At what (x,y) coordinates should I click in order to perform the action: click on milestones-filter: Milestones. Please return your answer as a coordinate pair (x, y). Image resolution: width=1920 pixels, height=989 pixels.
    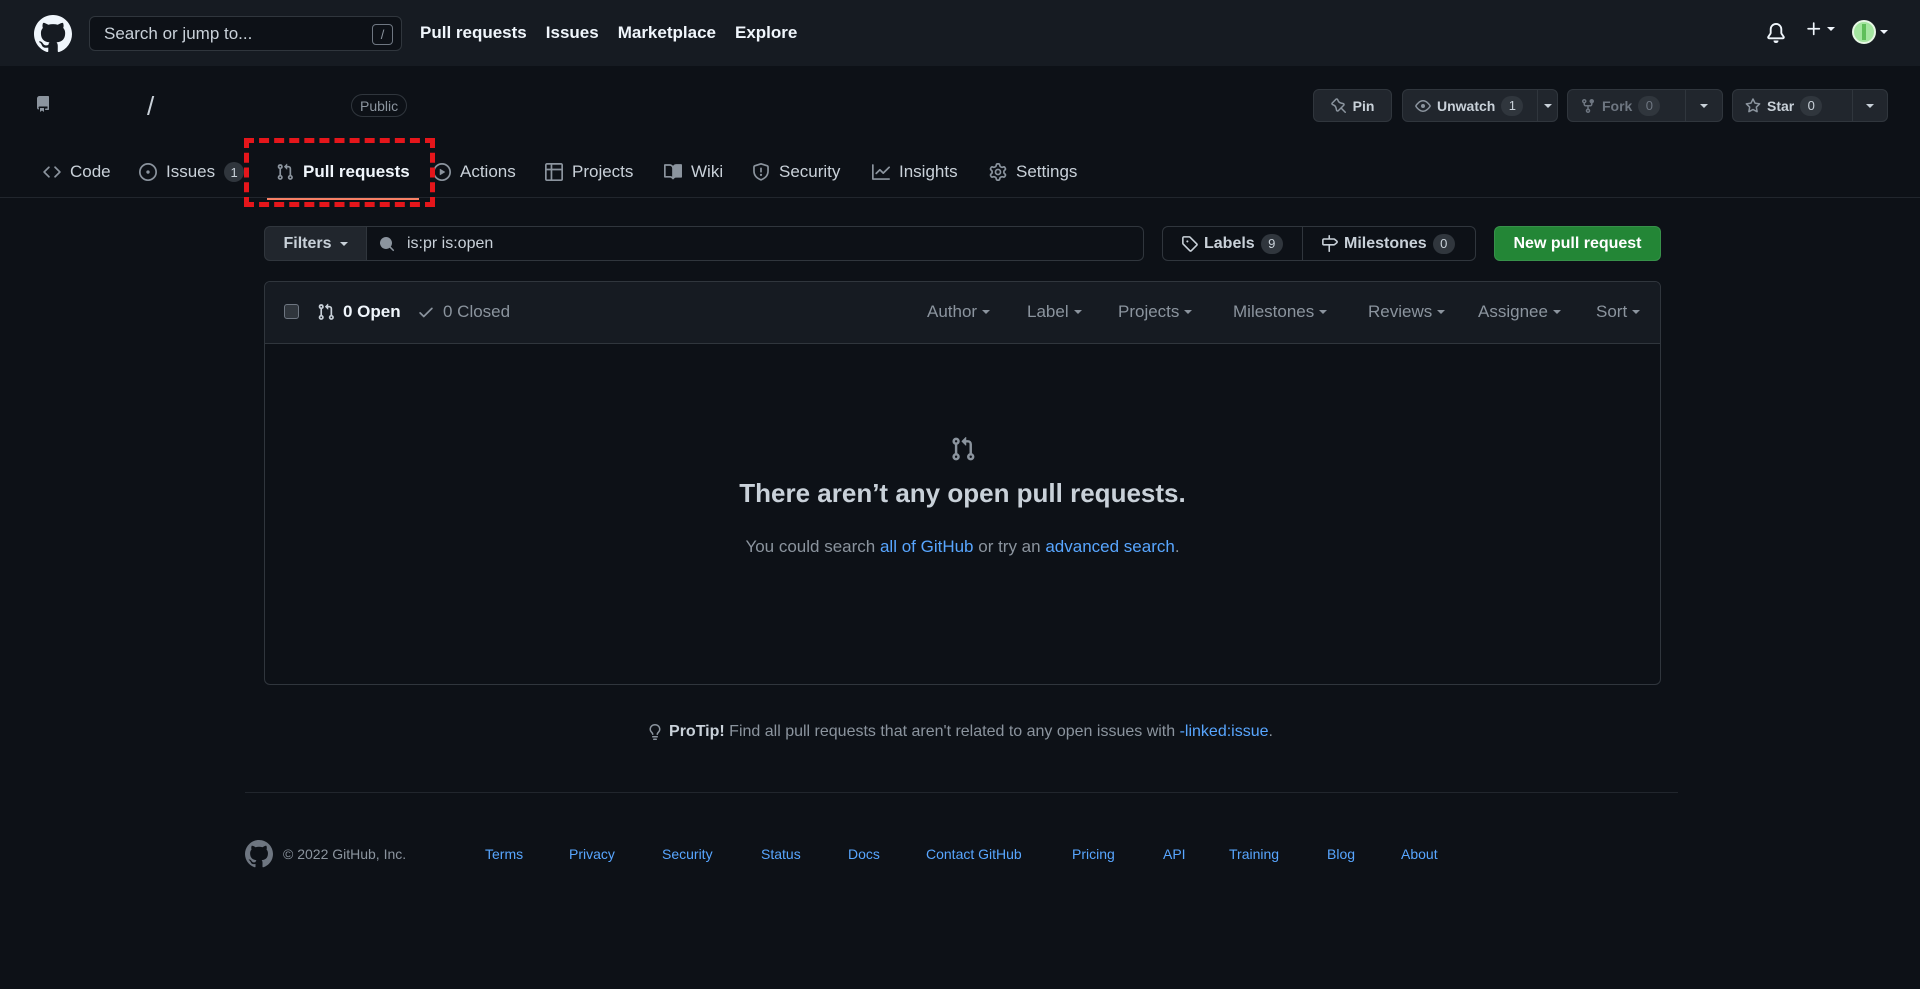
    Looking at the image, I should click on (1280, 312).